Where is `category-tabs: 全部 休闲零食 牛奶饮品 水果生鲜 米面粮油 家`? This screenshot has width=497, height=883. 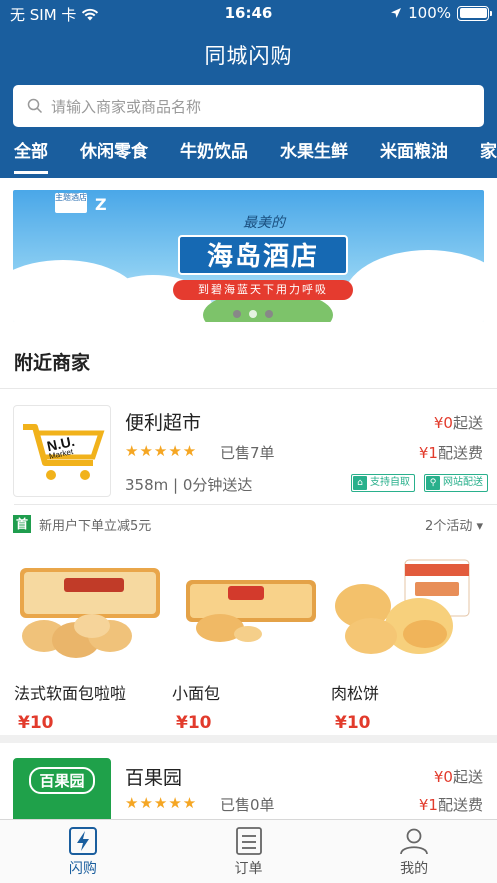
category-tabs: 全部 休闲零食 牛奶饮品 水果生鲜 米面粮油 家 is located at coordinates (248, 158).